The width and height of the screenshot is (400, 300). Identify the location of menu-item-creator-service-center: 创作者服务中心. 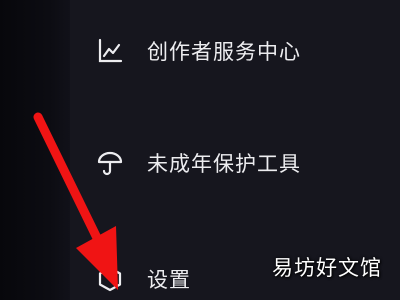
(198, 51).